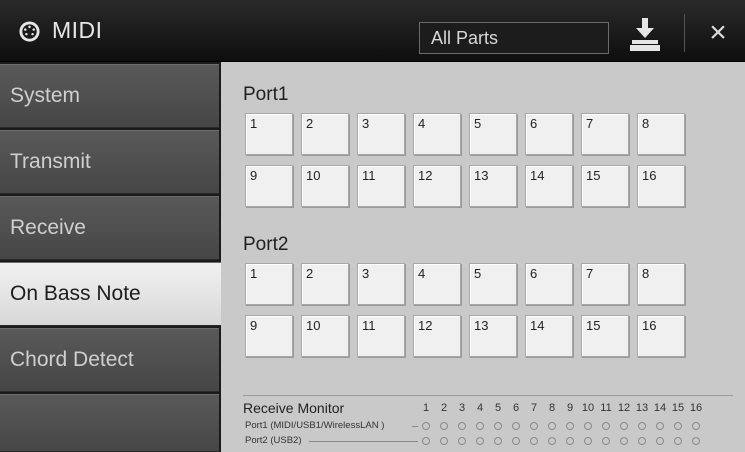 This screenshot has height=452, width=745. What do you see at coordinates (462, 441) in the screenshot?
I see `monitor-led-port2-ch3` at bounding box center [462, 441].